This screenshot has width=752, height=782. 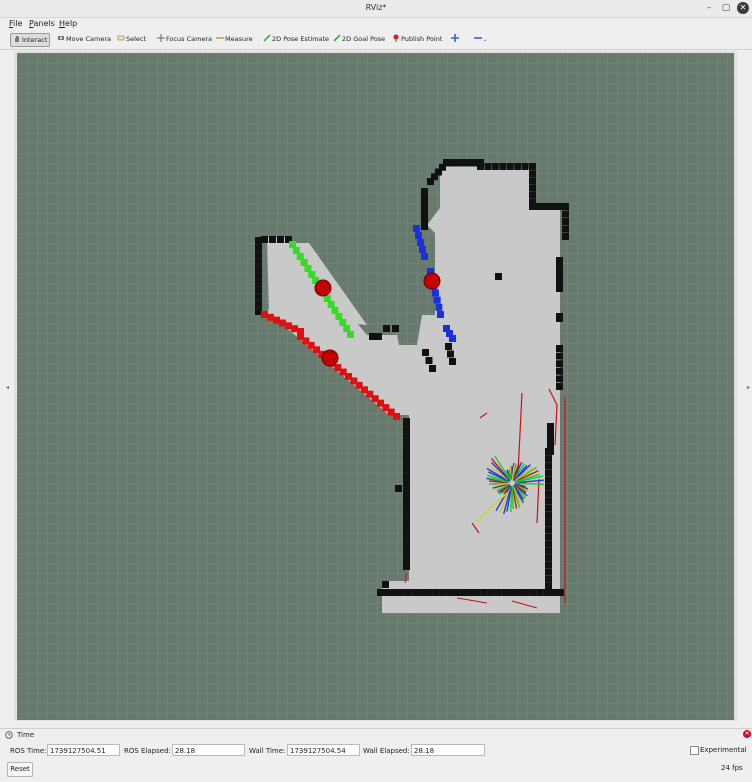 I want to click on close-icon: ✕, so click(x=743, y=8).